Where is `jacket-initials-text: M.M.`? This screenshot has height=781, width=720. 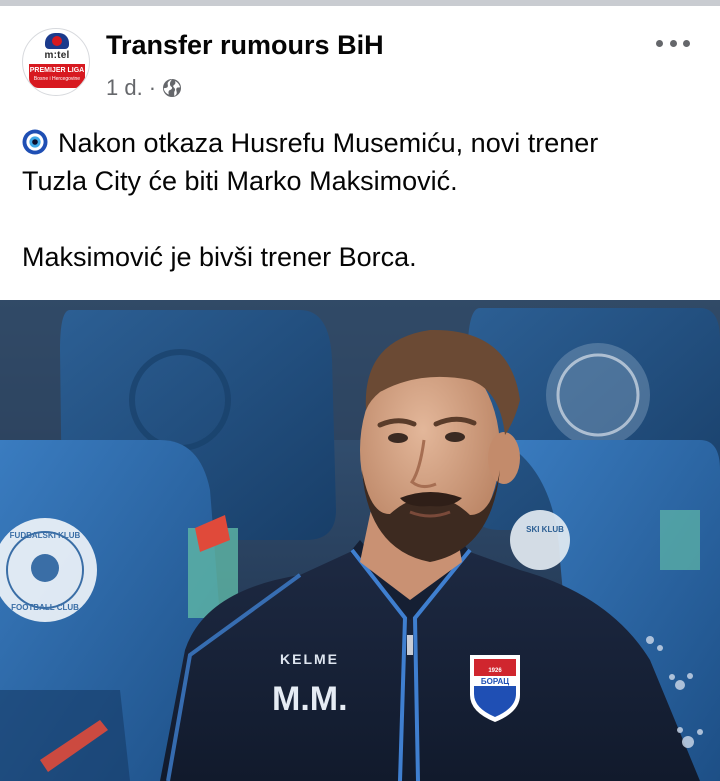
jacket-initials-text: M.M. is located at coordinates (310, 699).